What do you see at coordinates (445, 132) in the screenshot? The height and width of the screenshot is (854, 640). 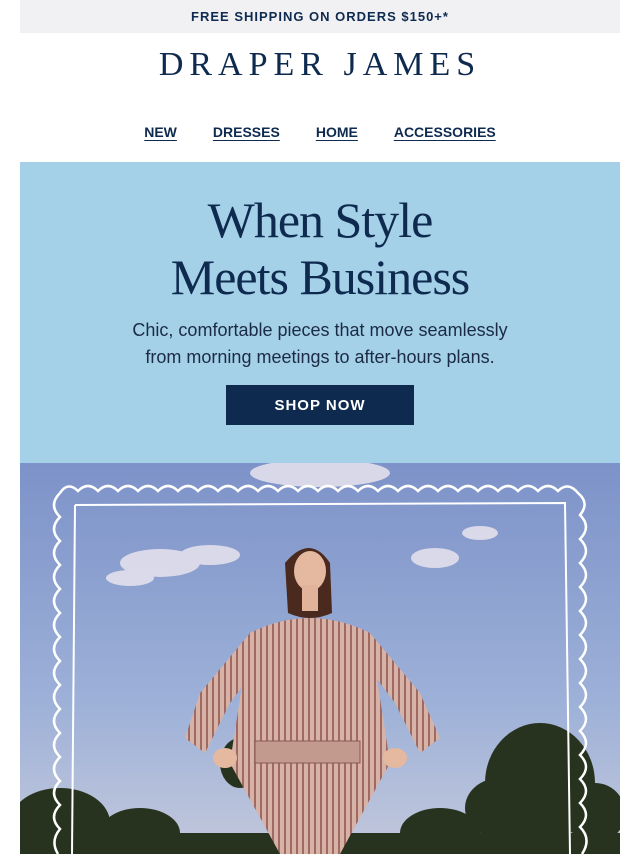 I see `nav-item-accessories: ACCESSORIES` at bounding box center [445, 132].